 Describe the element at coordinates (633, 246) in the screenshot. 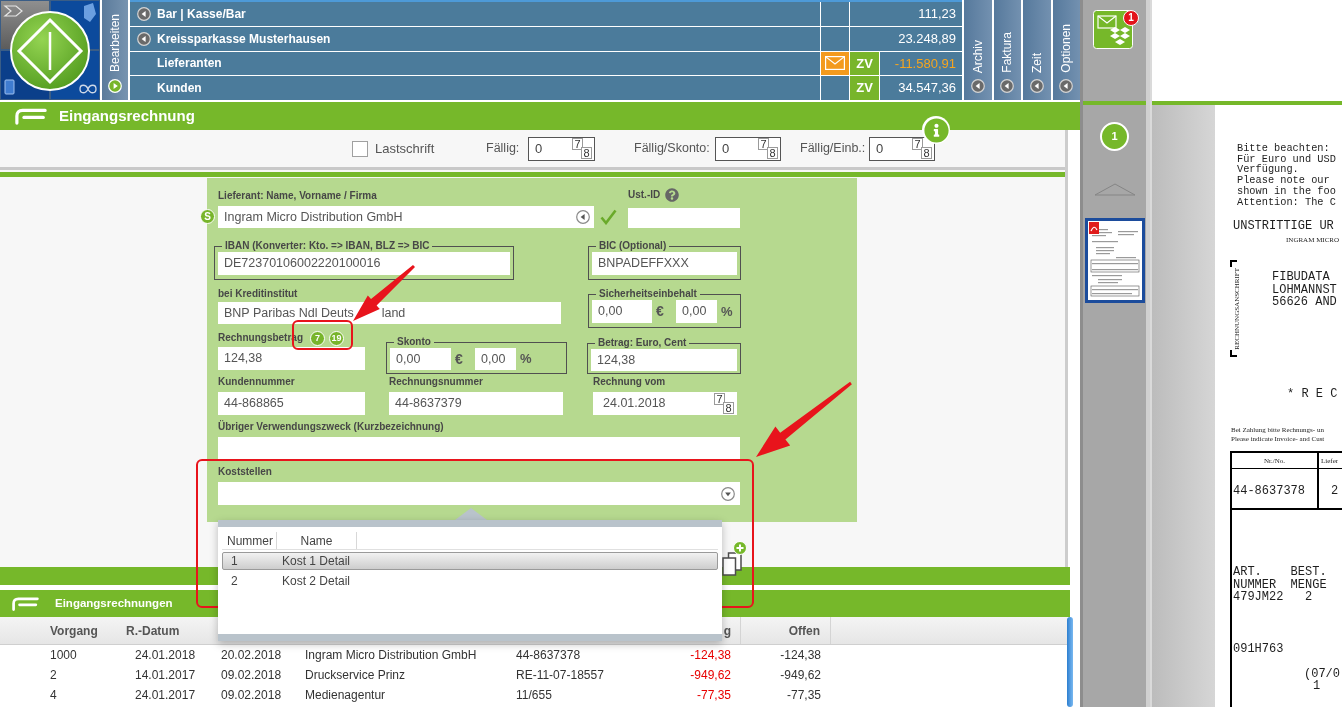

I see `field-label: BIC (Optional)` at that location.